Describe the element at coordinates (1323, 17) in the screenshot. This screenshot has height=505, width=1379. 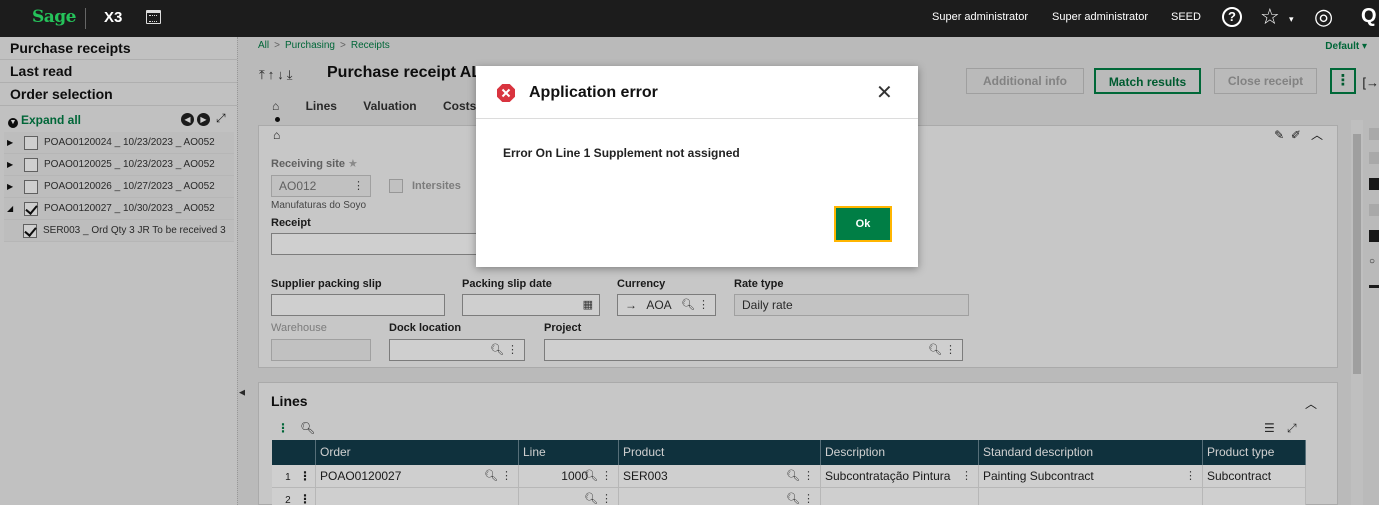
I see `compass-icon: ◎` at that location.